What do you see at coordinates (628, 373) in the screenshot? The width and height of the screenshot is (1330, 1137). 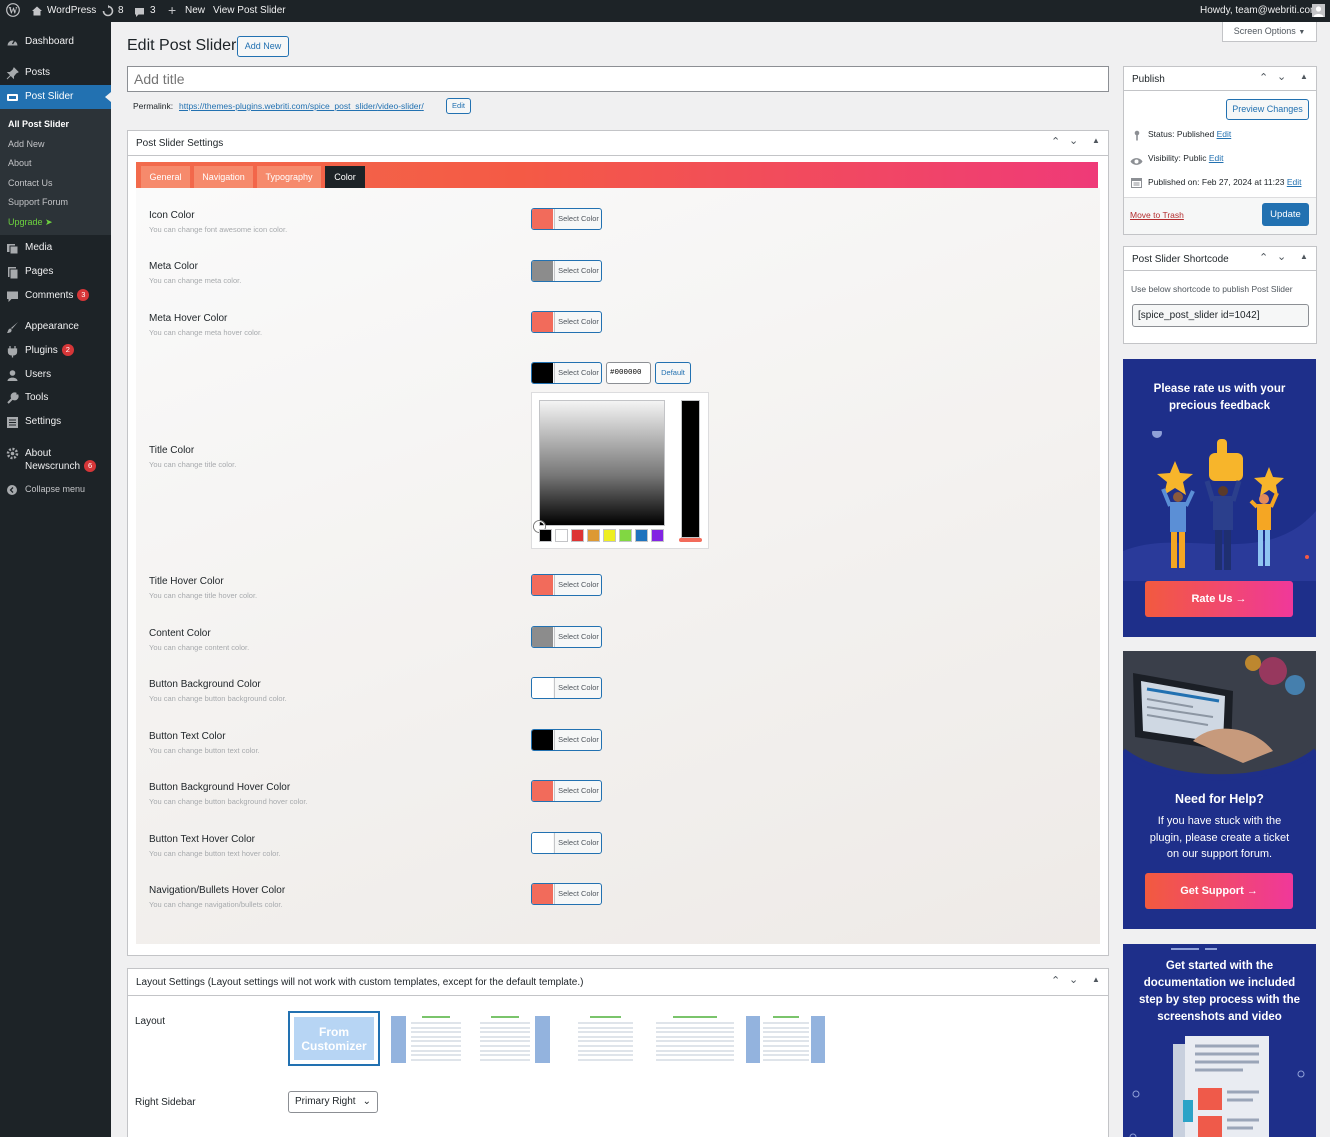 I see `hex-color-input` at bounding box center [628, 373].